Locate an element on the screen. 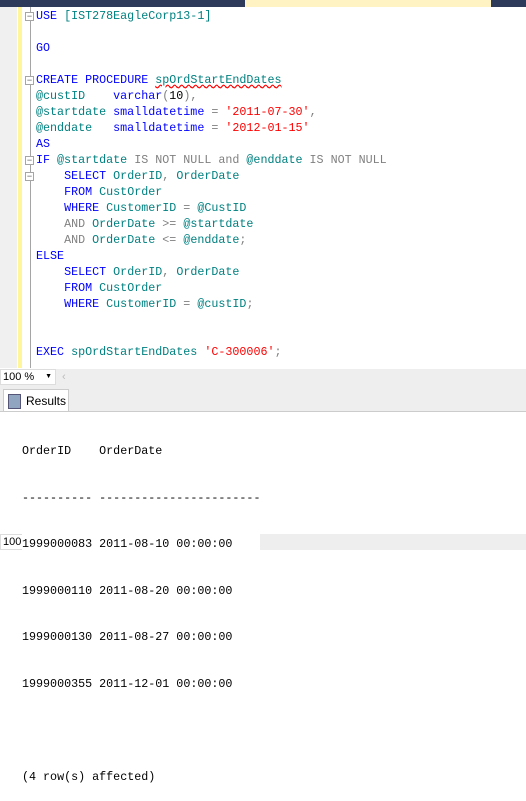  code-line: USE [IST278EagleCorp13-1] is located at coordinates (211, 16).